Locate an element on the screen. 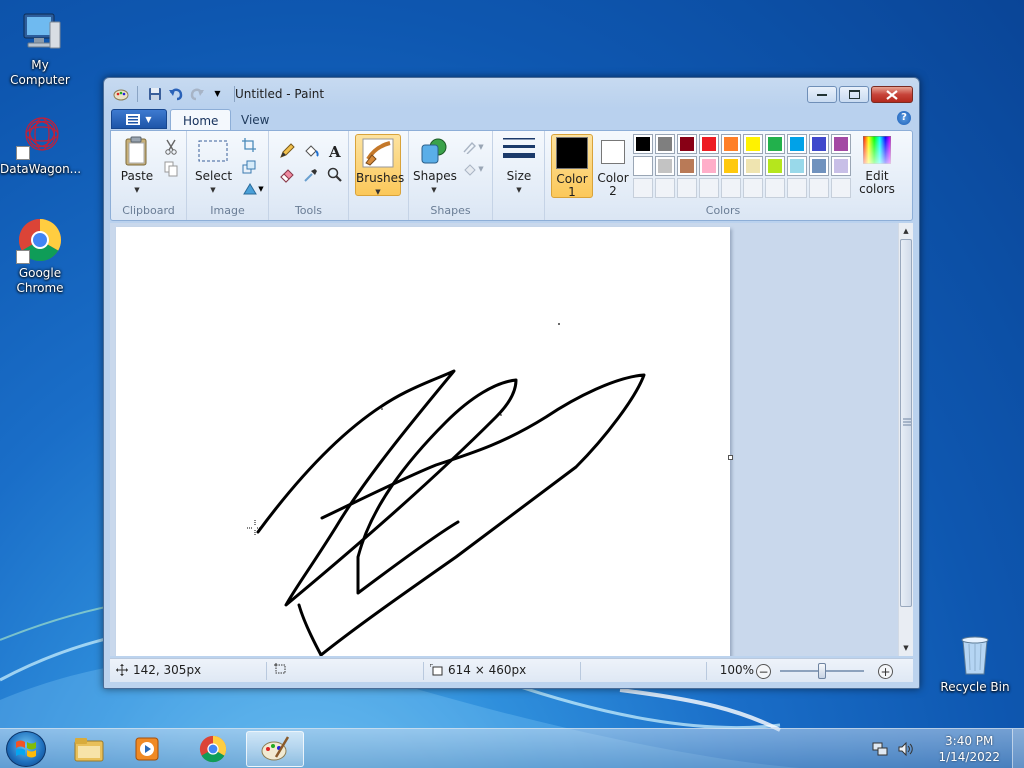 The image size is (1024, 768). recycle-bin-icon is located at coordinates (975, 654).